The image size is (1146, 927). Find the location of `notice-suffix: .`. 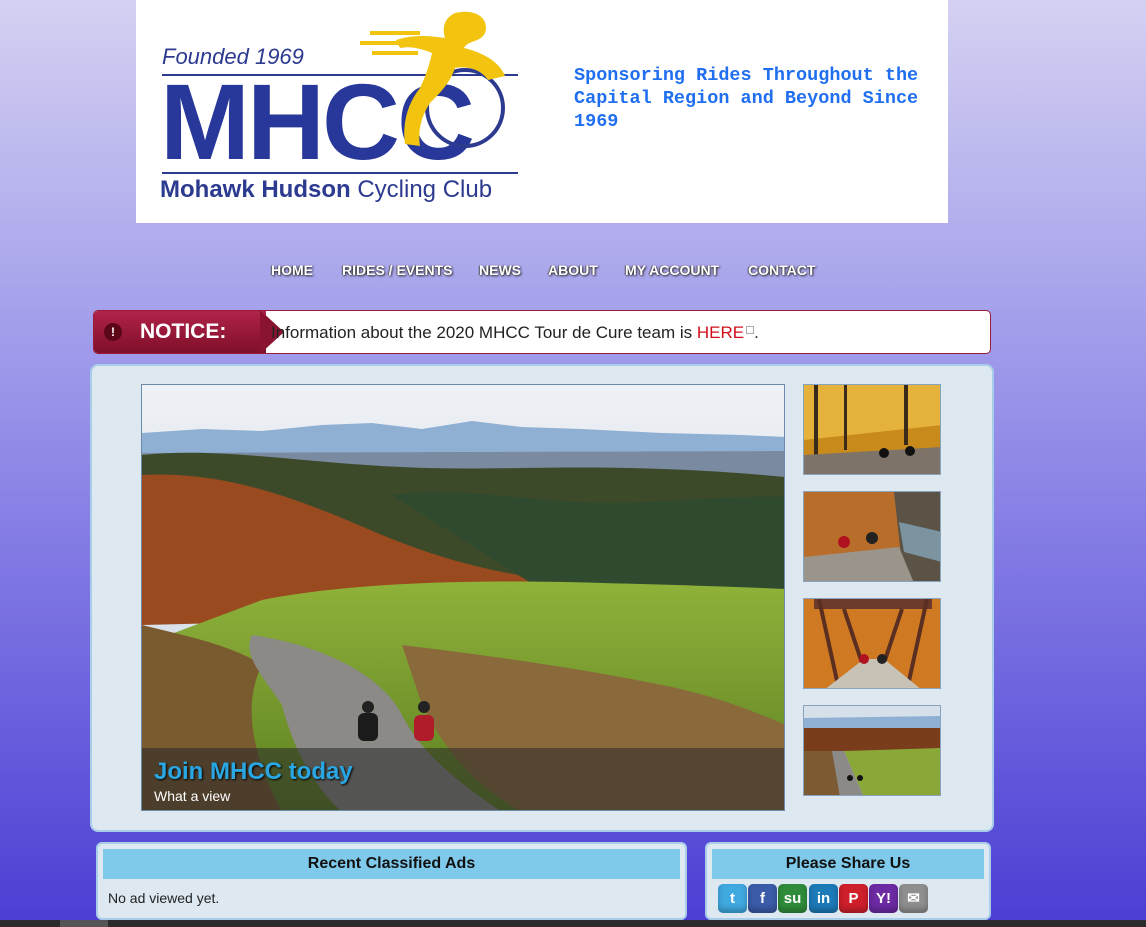

notice-suffix: . is located at coordinates (756, 332).